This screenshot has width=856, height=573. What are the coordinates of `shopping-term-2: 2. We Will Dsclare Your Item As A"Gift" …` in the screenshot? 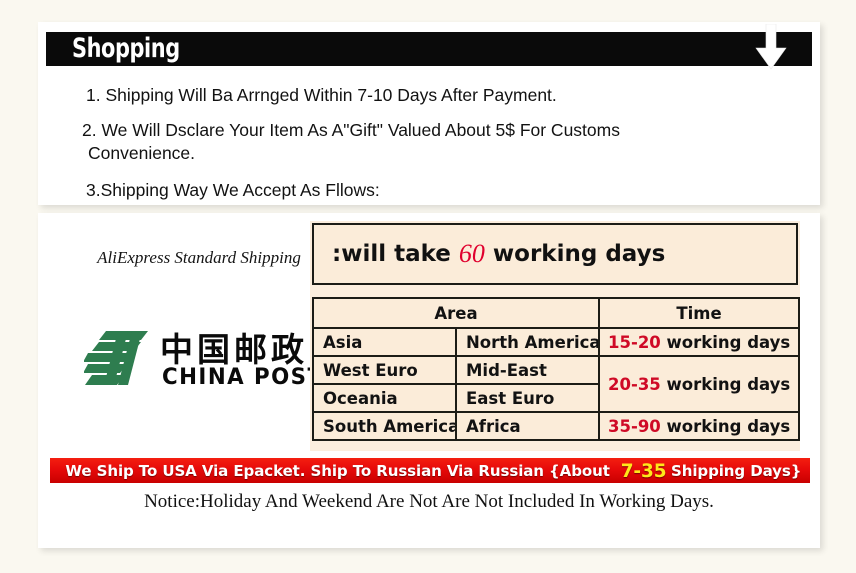 It's located at (447, 142).